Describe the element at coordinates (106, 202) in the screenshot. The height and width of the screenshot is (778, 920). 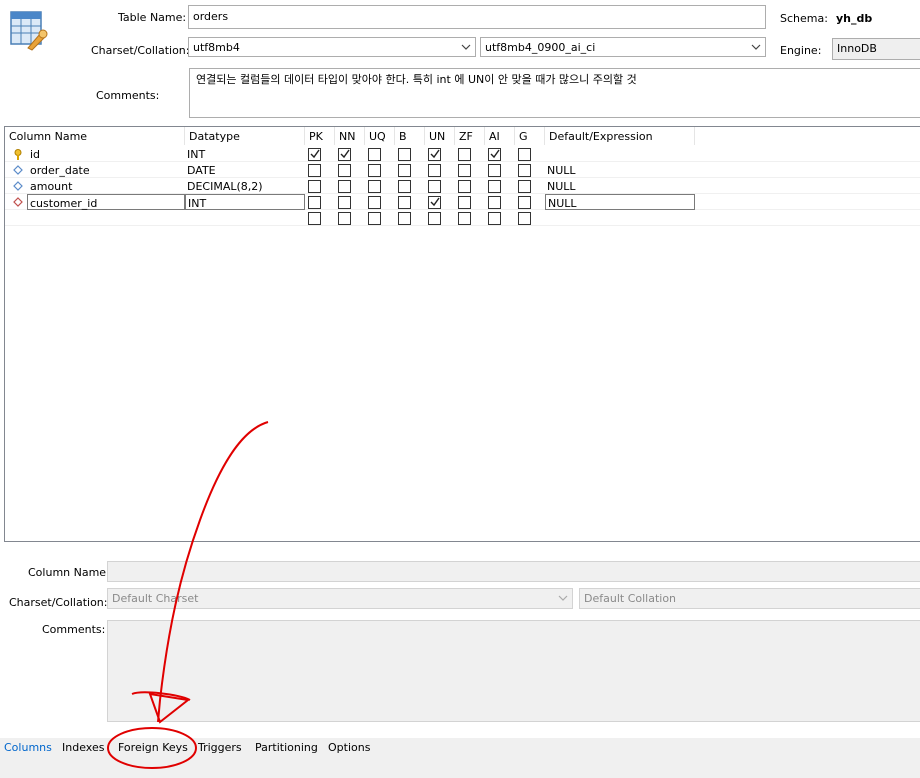
I see `column-name-cell: customer_id` at that location.